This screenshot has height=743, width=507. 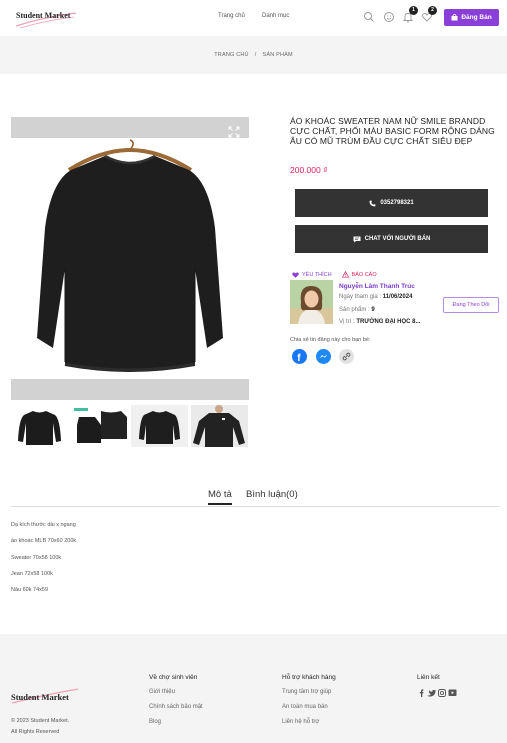 What do you see at coordinates (346, 356) in the screenshot?
I see `copy-link-icon` at bounding box center [346, 356].